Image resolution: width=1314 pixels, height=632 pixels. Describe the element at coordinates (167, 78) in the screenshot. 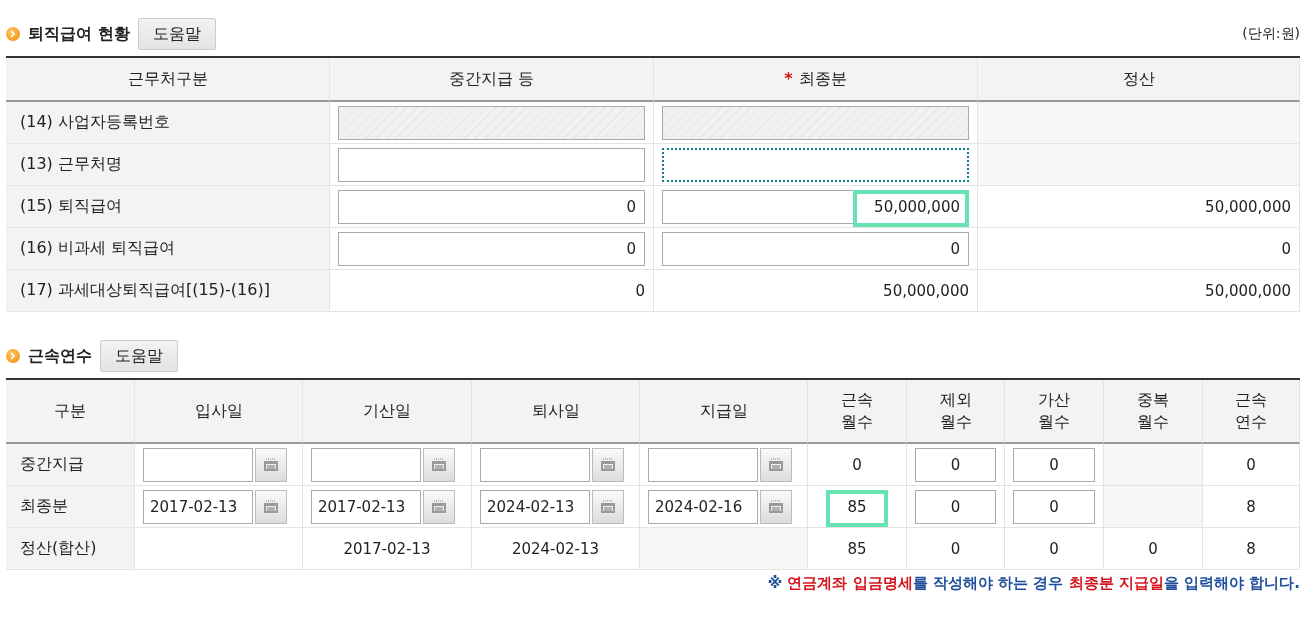

I see `column-header: 근무처구분` at that location.